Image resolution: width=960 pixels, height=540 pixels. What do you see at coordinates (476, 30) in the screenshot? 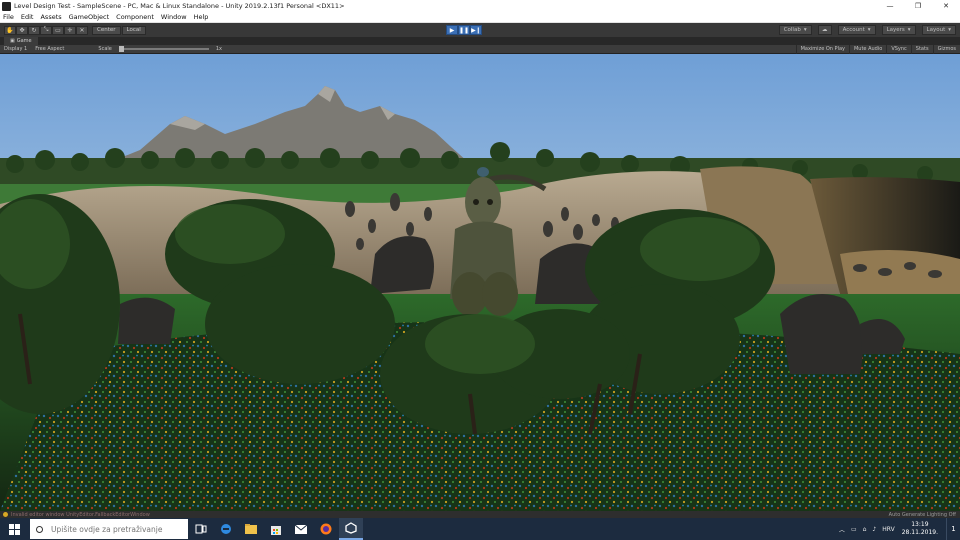
I see `step-button: ▶❙` at bounding box center [476, 30].